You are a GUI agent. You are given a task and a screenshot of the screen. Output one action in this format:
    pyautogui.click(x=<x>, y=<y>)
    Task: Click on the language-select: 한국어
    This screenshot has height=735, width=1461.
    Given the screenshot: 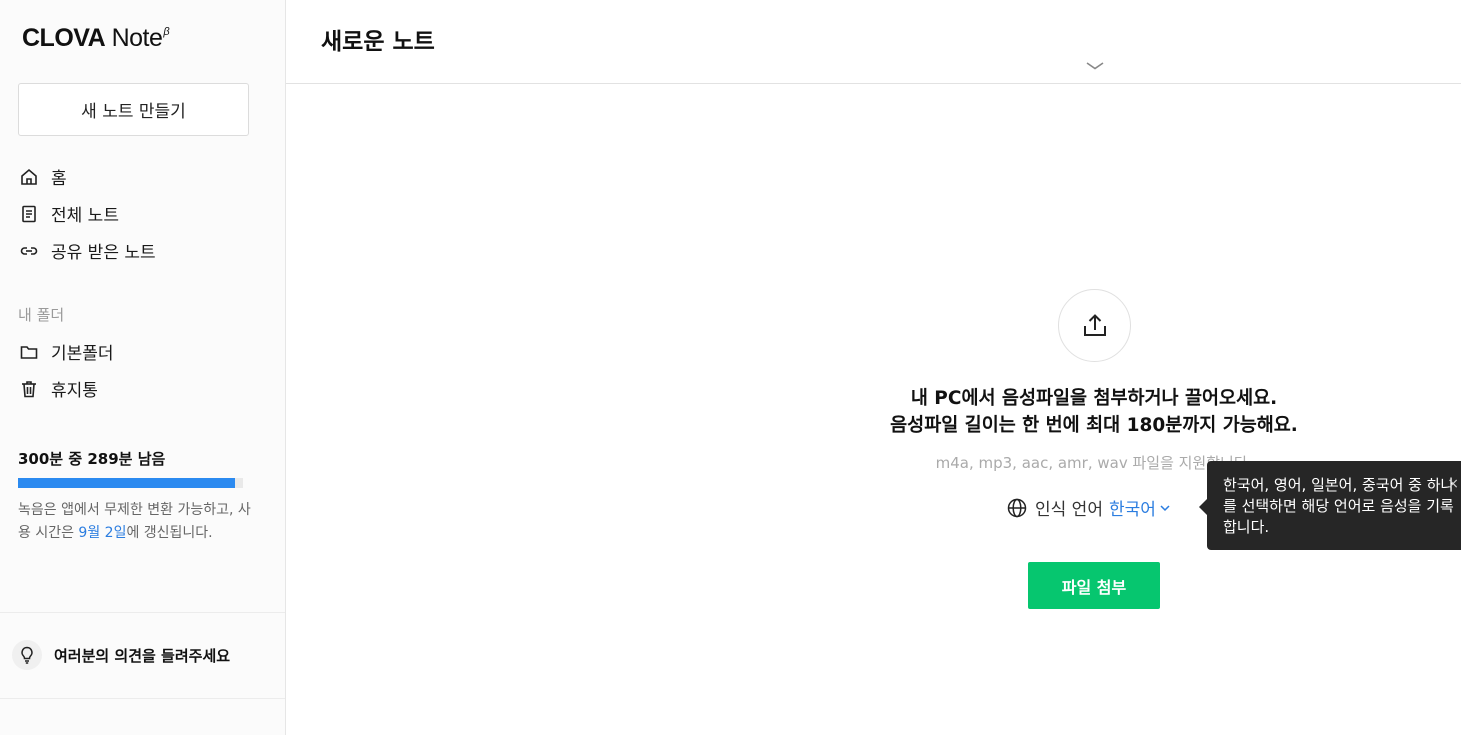 What is the action you would take?
    pyautogui.click(x=1140, y=507)
    